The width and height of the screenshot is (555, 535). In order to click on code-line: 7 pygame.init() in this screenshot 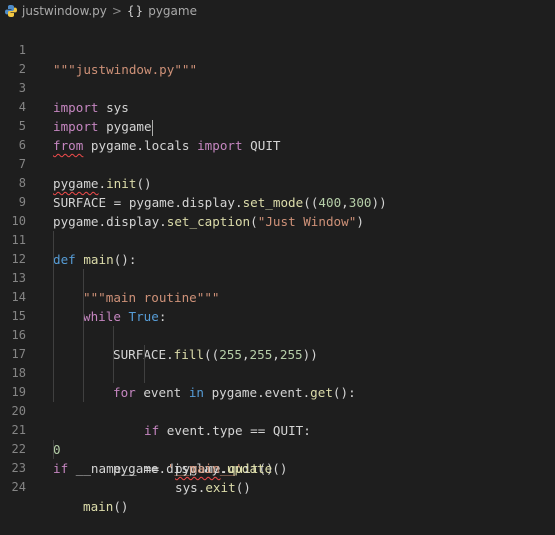, I will do `click(277, 163)`.